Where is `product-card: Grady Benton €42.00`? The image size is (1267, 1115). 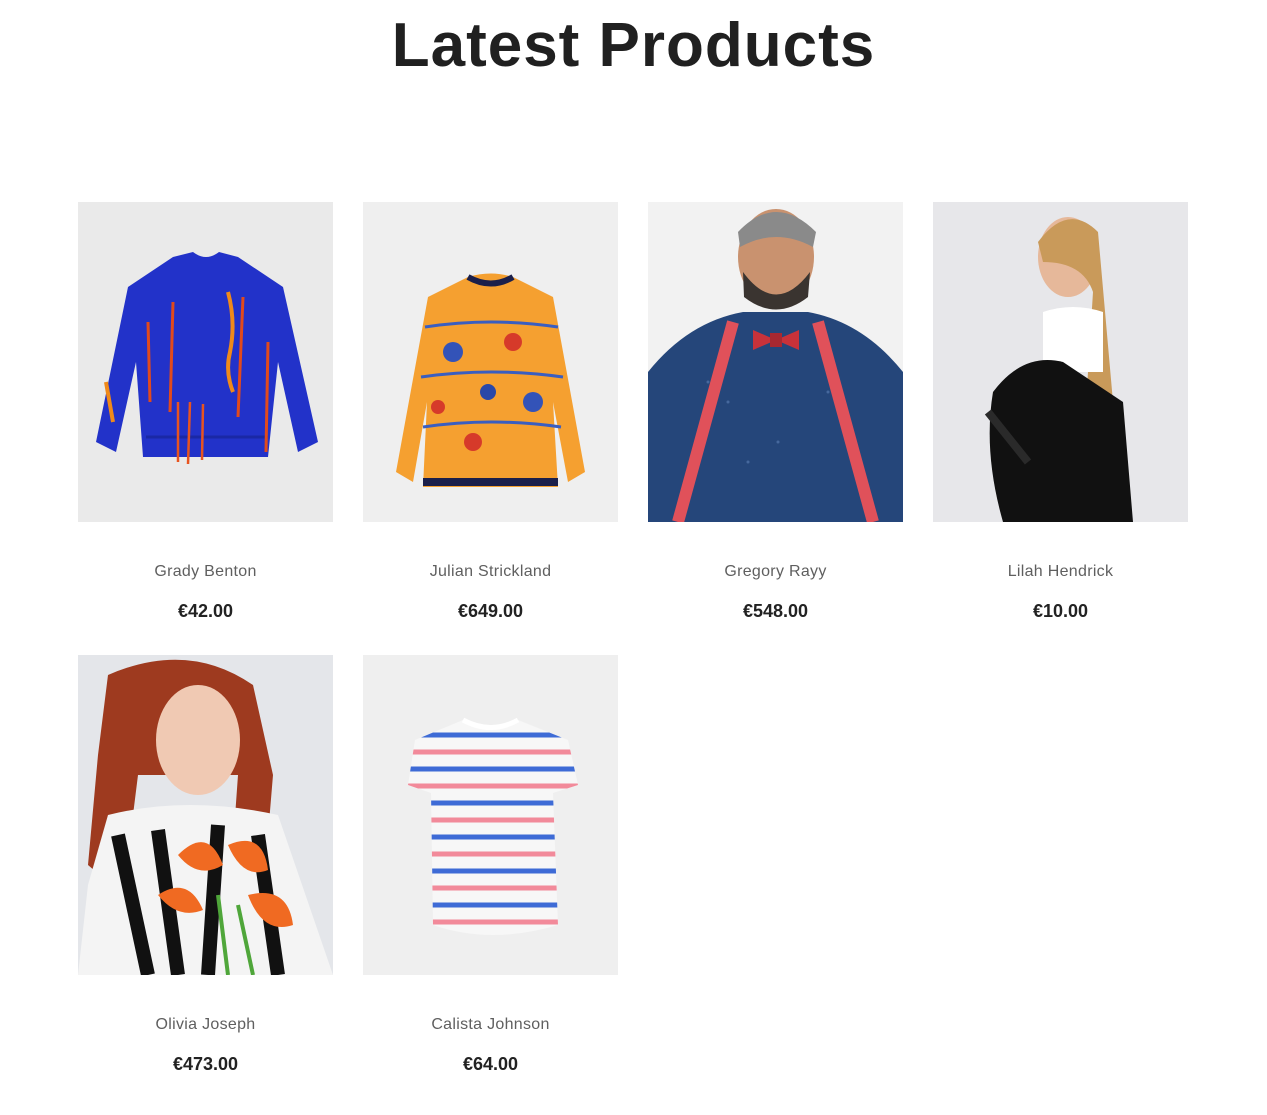
product-card: Grady Benton €42.00 is located at coordinates (205, 412).